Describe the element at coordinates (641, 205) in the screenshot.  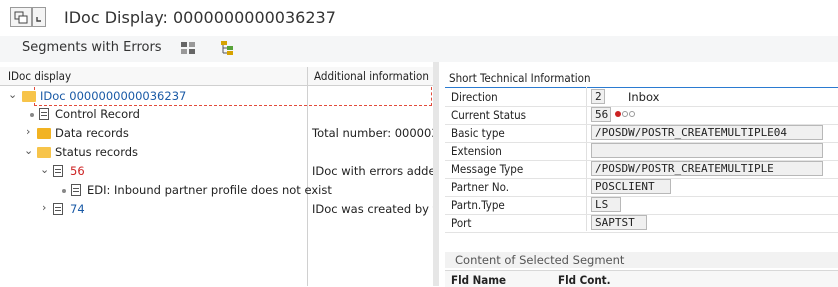
I see `field-partn-type: Partn.Type LS` at that location.